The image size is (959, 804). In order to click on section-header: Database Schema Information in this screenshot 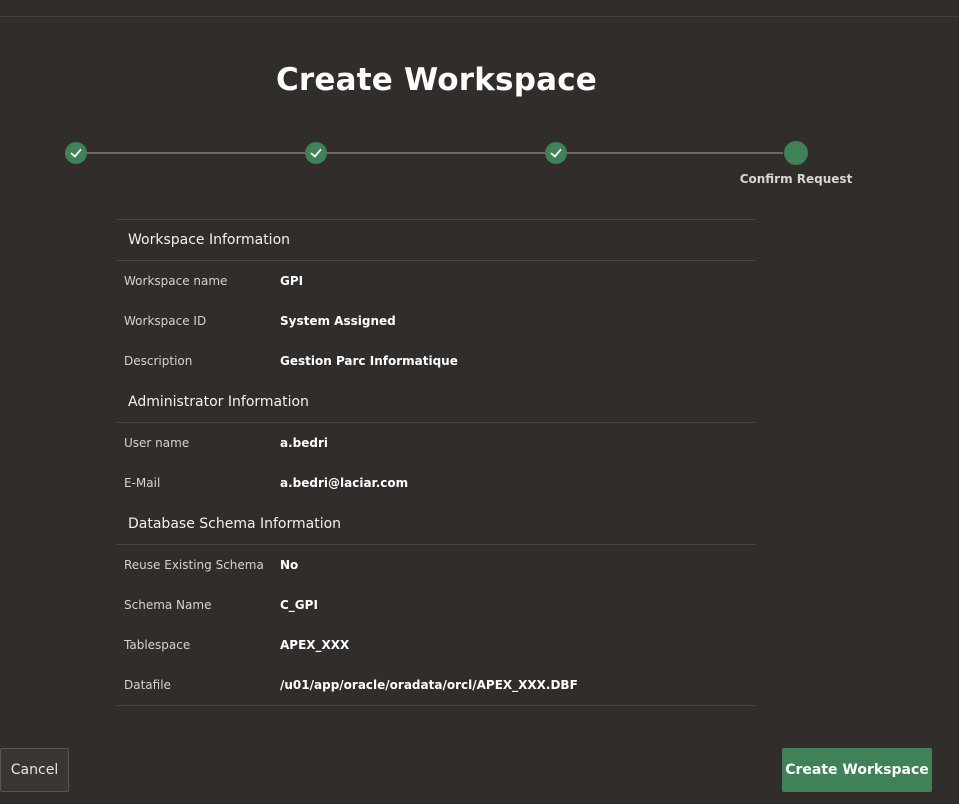, I will do `click(436, 524)`.